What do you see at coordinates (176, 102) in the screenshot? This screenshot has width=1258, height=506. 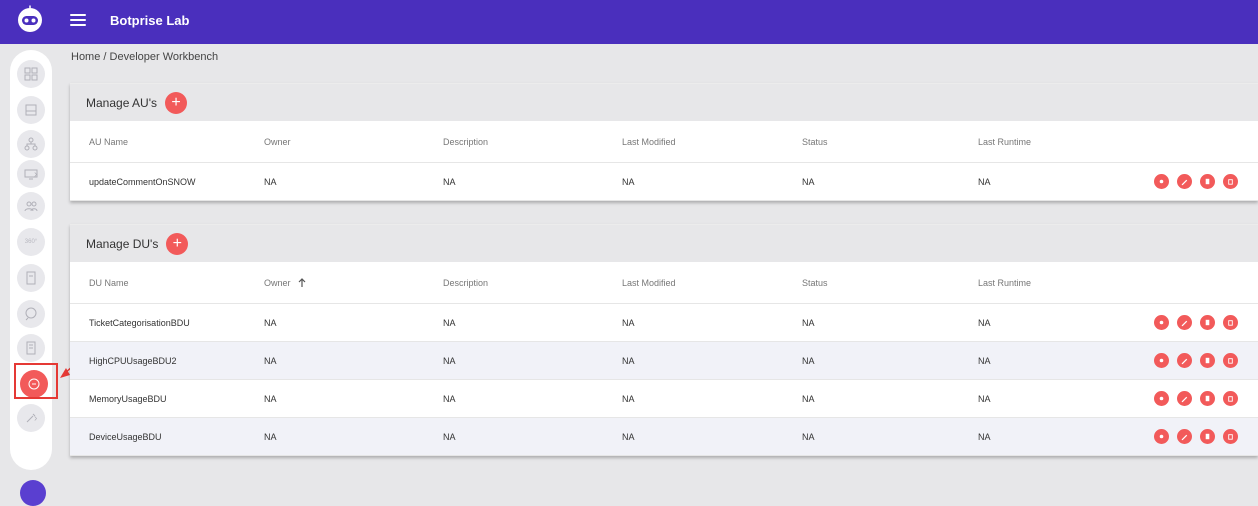 I see `add-au-button: +` at bounding box center [176, 102].